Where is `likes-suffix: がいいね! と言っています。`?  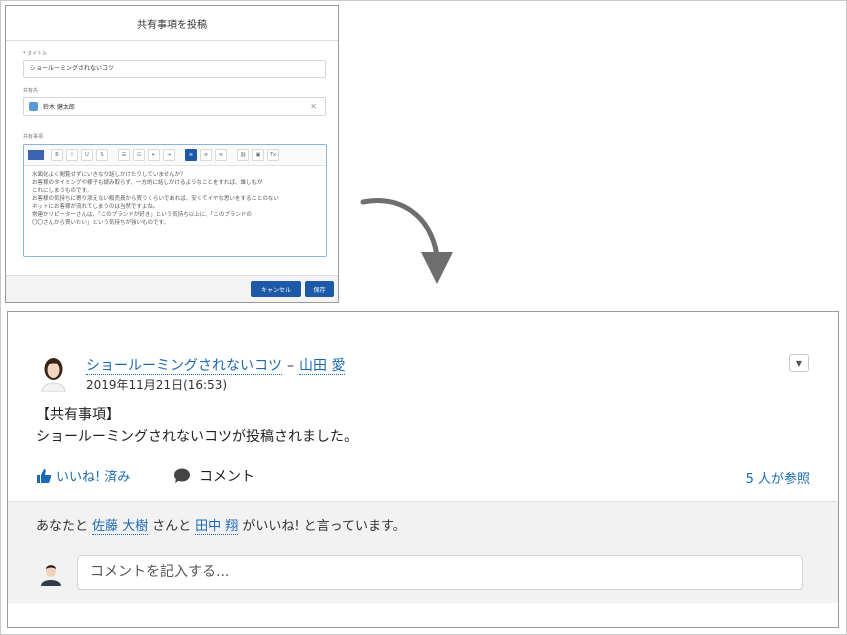
likes-suffix: がいいね! と言っています。 is located at coordinates (324, 526).